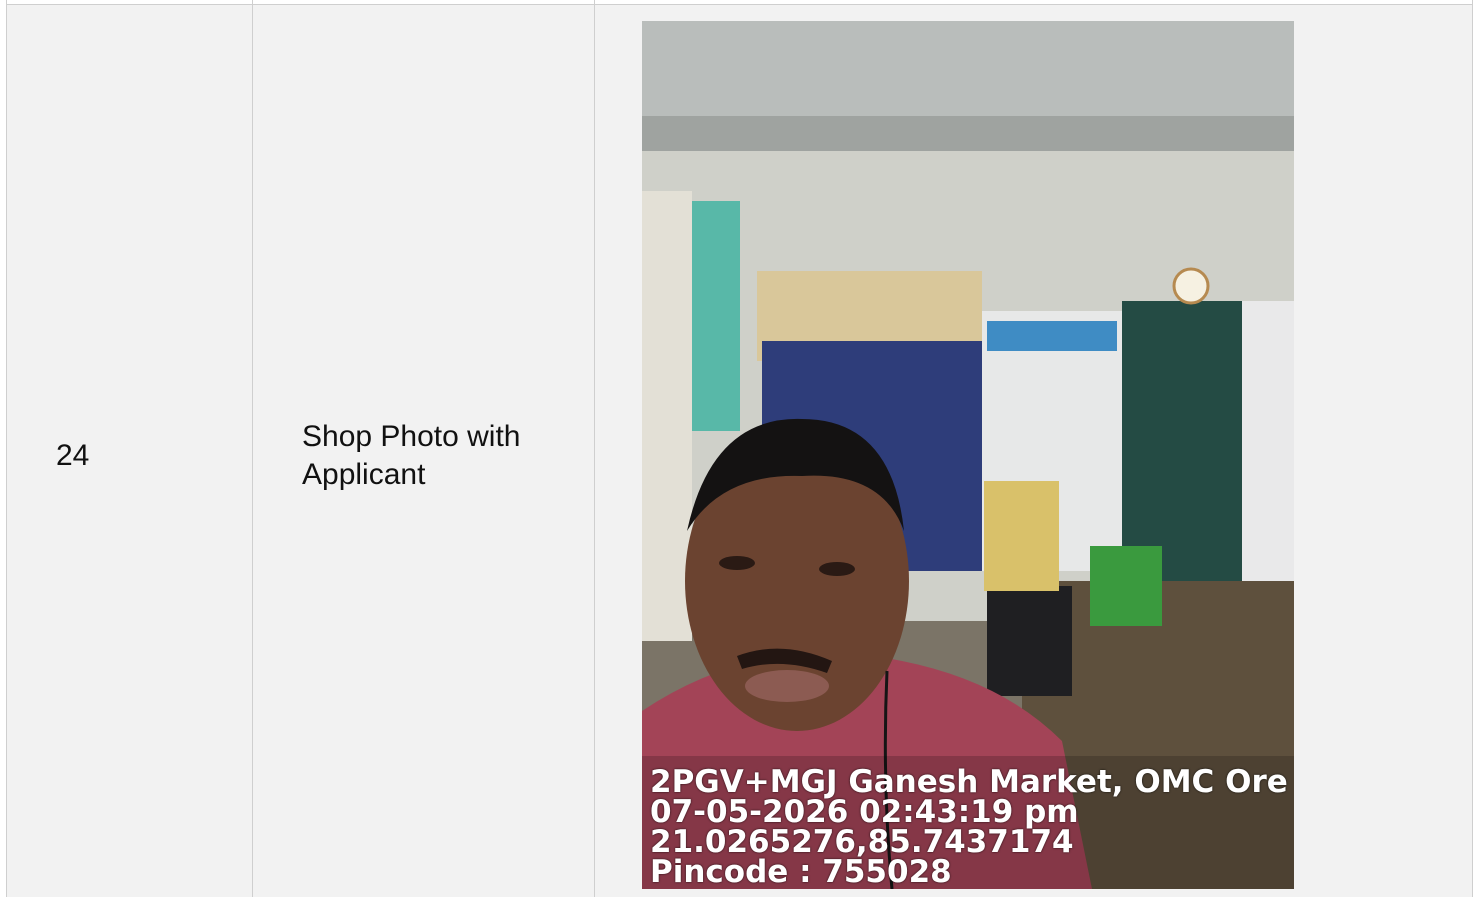 The image size is (1482, 897). What do you see at coordinates (739, 4) in the screenshot?
I see `row-divider` at bounding box center [739, 4].